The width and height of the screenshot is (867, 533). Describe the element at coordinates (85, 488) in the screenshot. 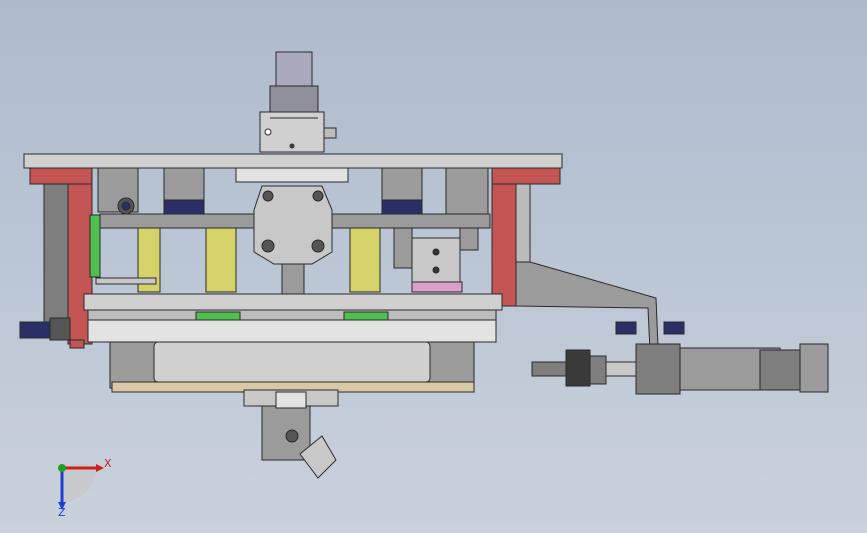

I see `orientation-triad: X Z` at that location.